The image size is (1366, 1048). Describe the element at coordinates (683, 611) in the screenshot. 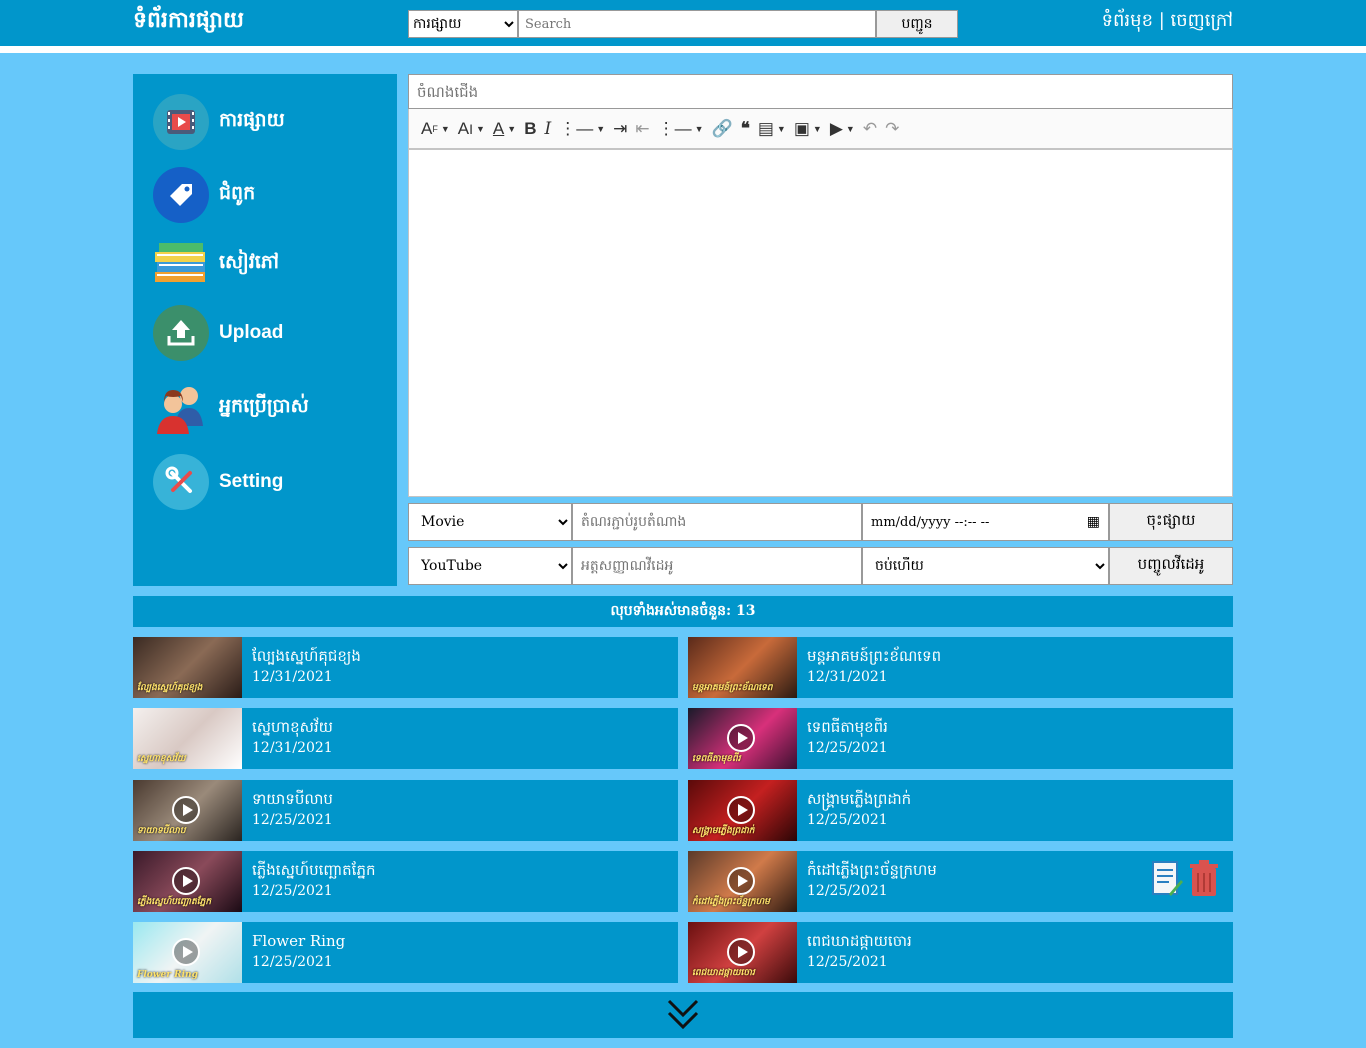

I see `post-count-bar: លុបទាំងអស់មានចំនួន: 13` at that location.